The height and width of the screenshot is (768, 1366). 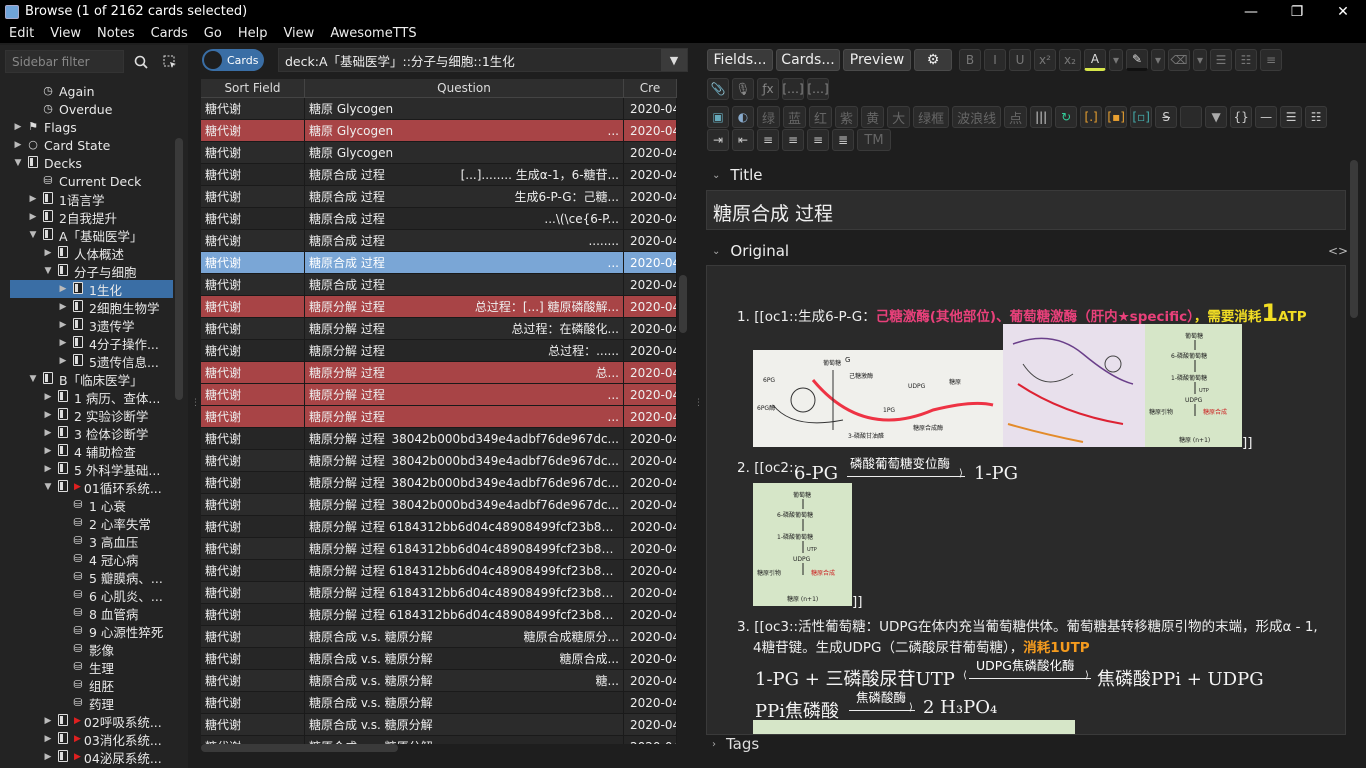 I want to click on sidebar-item: ⛁ 8 血管病, so click(x=87, y=613).